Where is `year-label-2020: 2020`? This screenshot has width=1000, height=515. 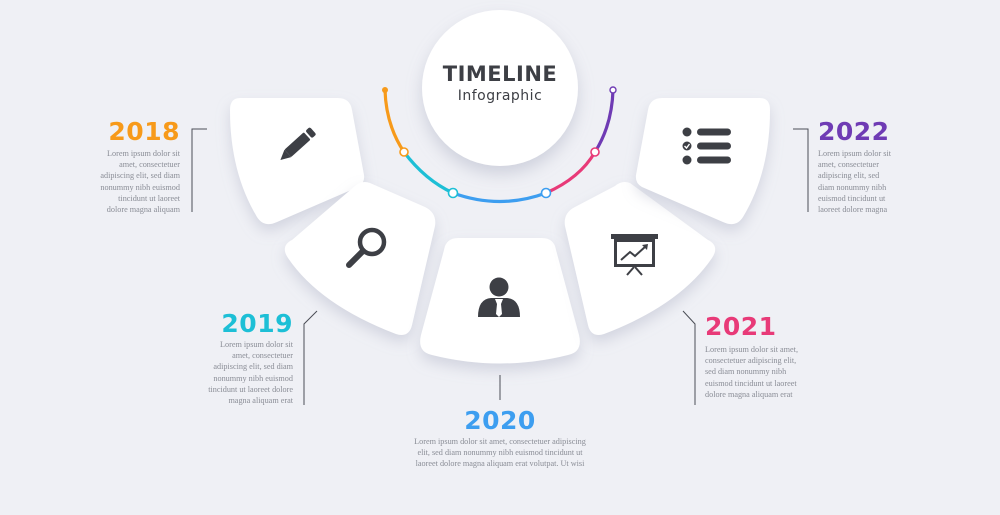 year-label-2020: 2020 is located at coordinates (500, 420).